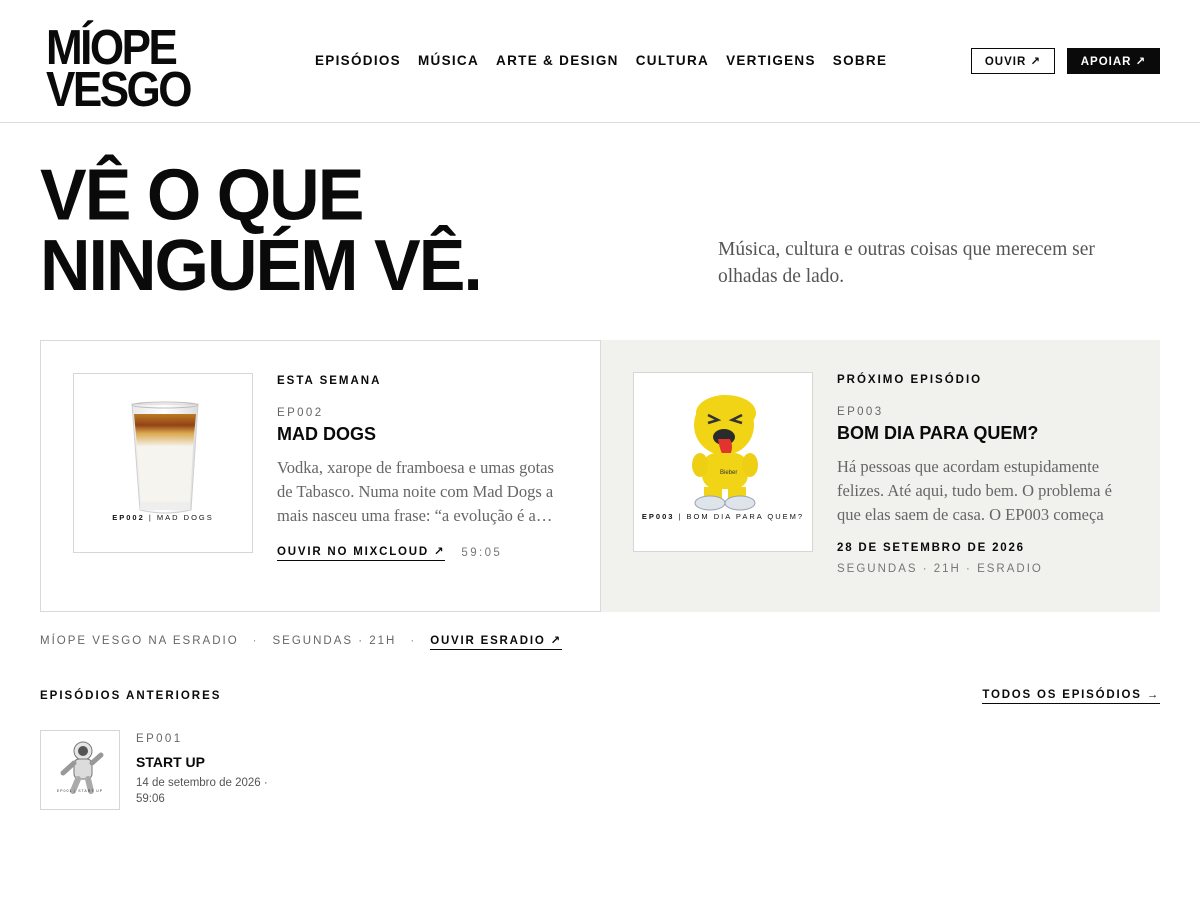 The width and height of the screenshot is (1200, 900). What do you see at coordinates (159, 739) in the screenshot?
I see `episode-number: EP001` at bounding box center [159, 739].